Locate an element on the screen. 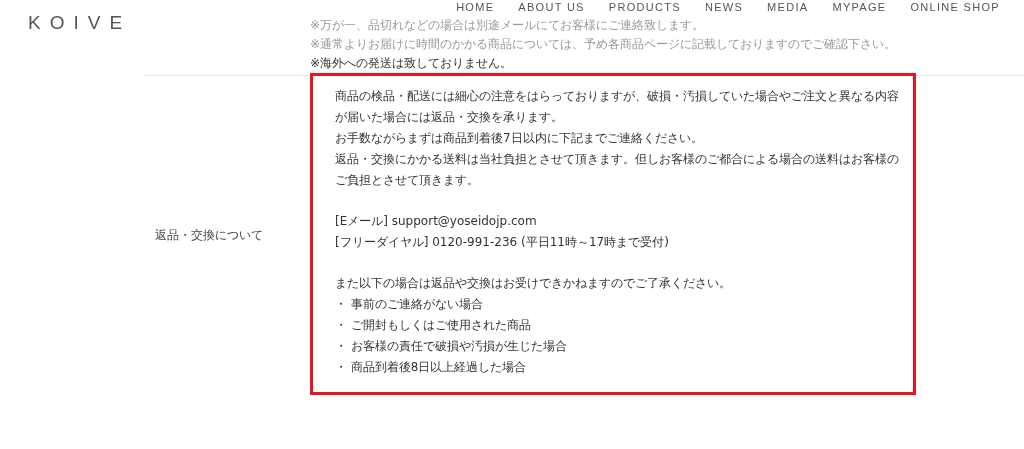  content-text: ・ ご開封もしくはご使用された商品 is located at coordinates (433, 325).